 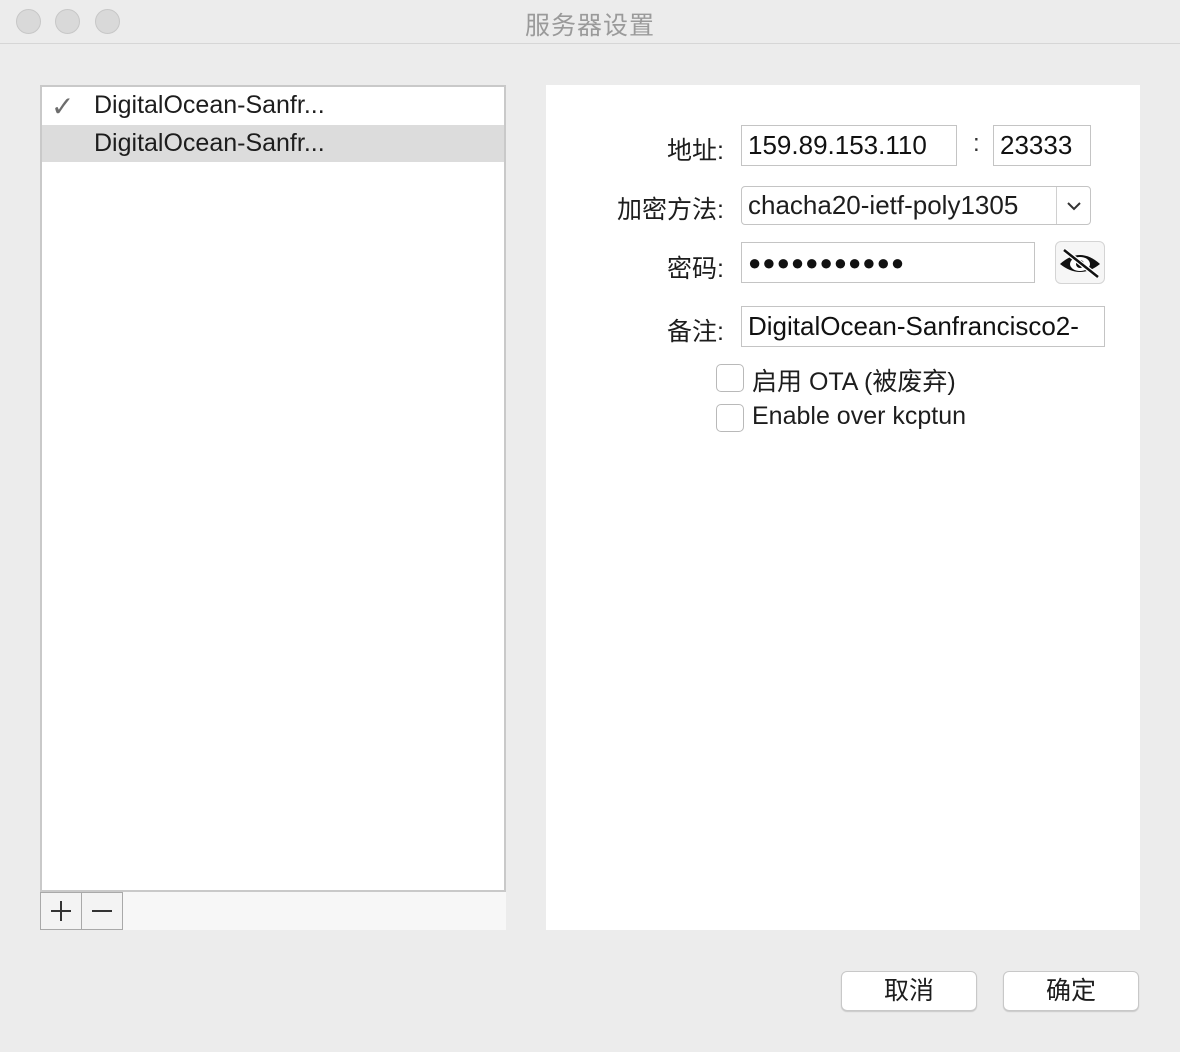 I want to click on eye-slash-icon, so click(x=1080, y=262).